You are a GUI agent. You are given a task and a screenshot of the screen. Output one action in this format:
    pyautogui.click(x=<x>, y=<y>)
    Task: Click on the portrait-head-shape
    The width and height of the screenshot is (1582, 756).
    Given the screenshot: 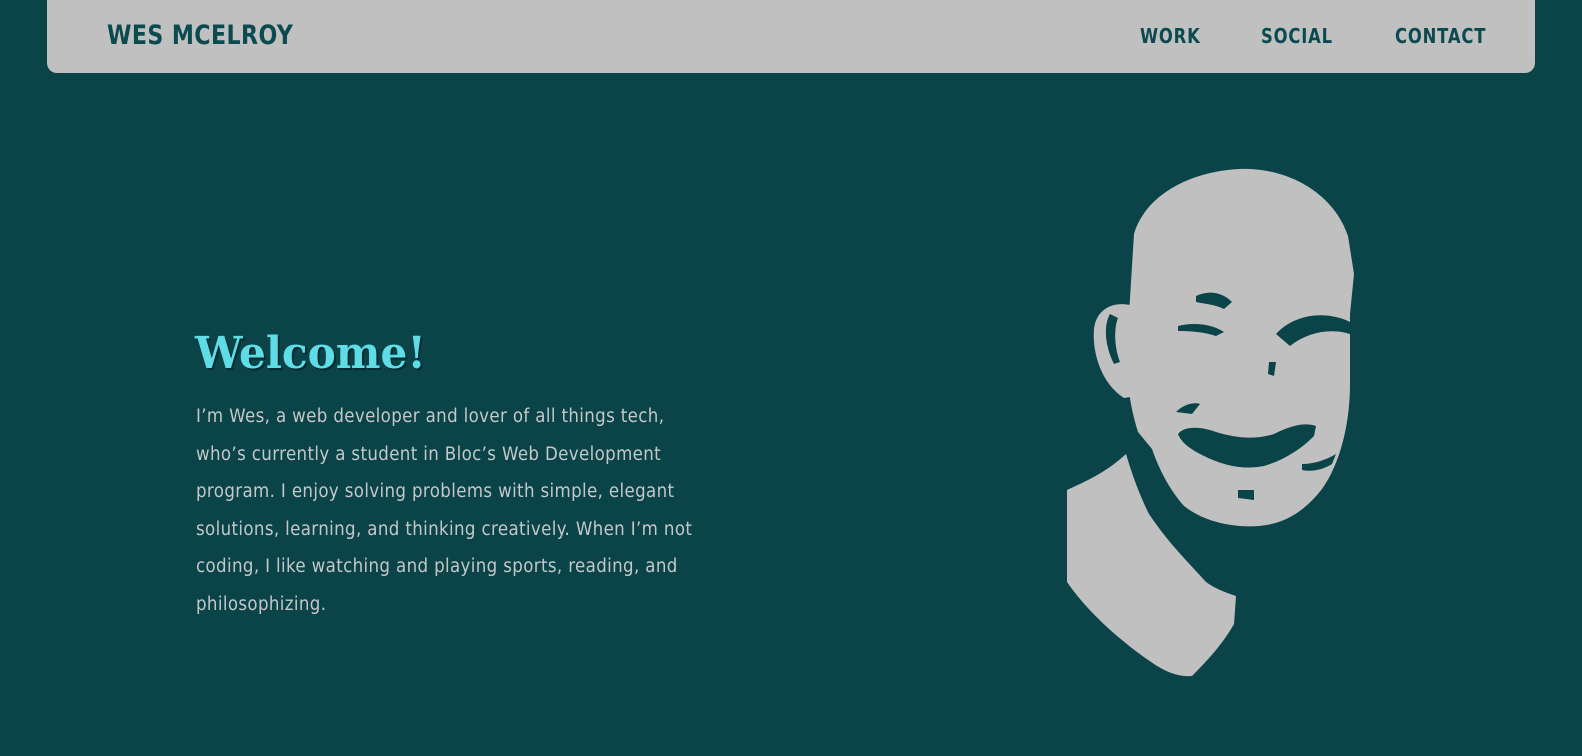 What is the action you would take?
    pyautogui.click(x=1240, y=347)
    